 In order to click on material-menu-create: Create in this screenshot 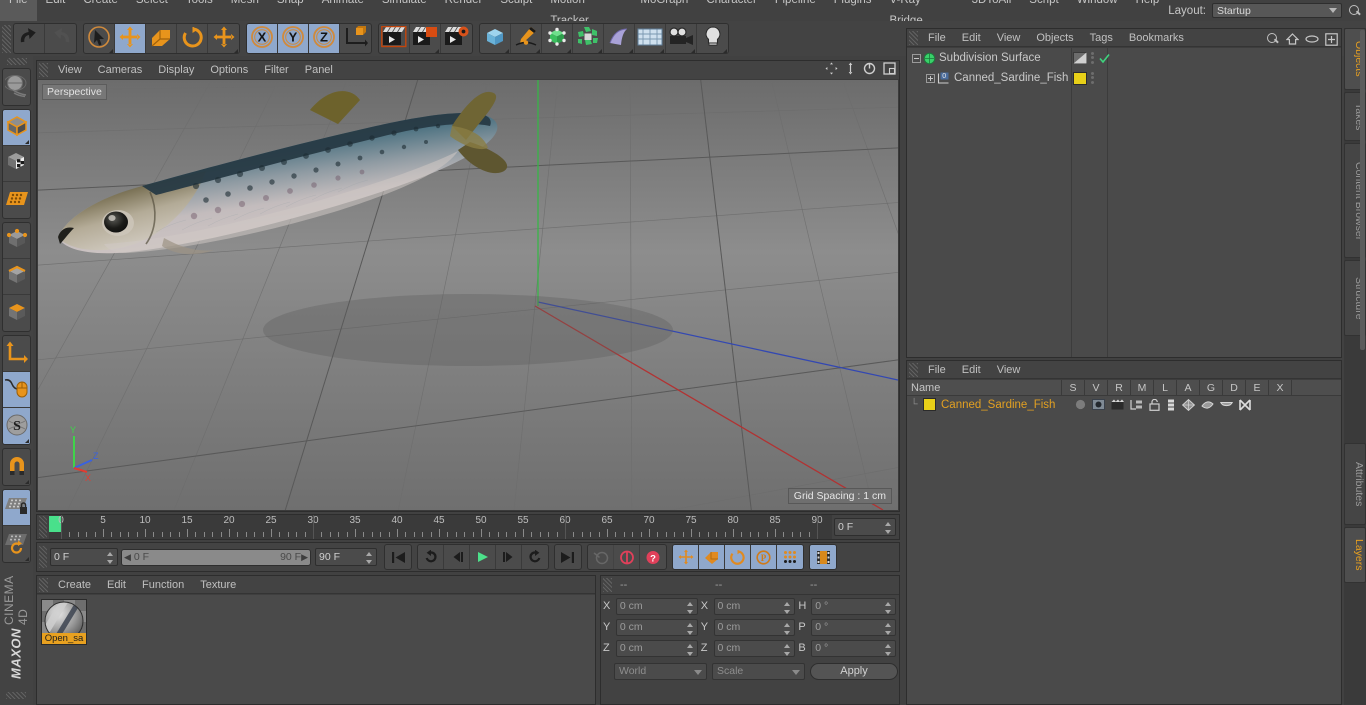, I will do `click(74, 585)`.